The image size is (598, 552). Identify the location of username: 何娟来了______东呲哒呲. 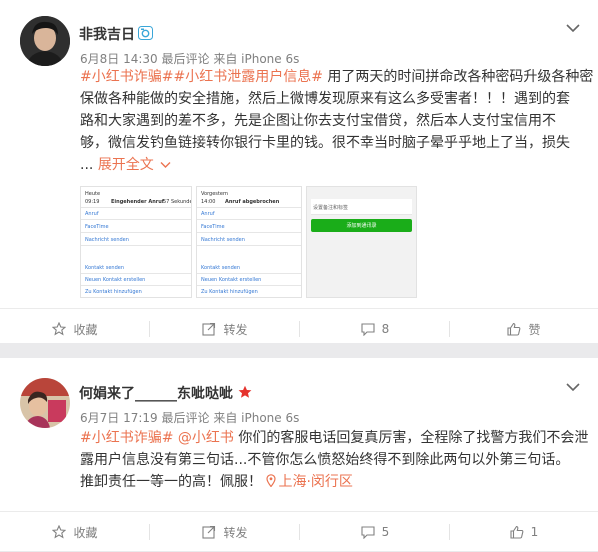
(156, 393).